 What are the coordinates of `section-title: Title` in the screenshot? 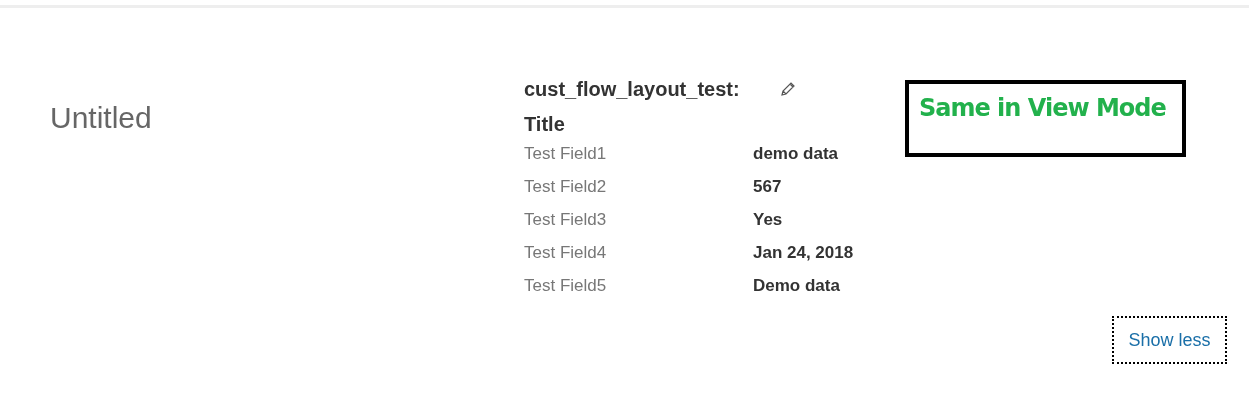 It's located at (545, 124).